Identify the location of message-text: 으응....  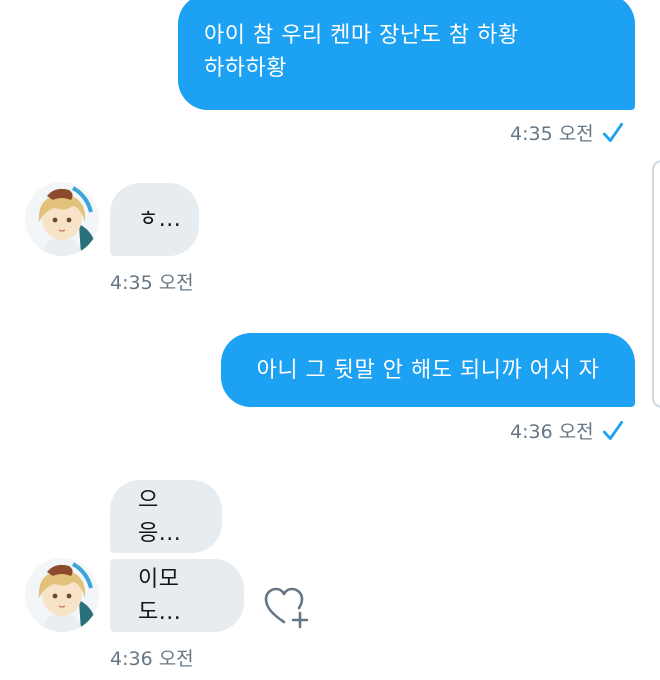
(160, 516).